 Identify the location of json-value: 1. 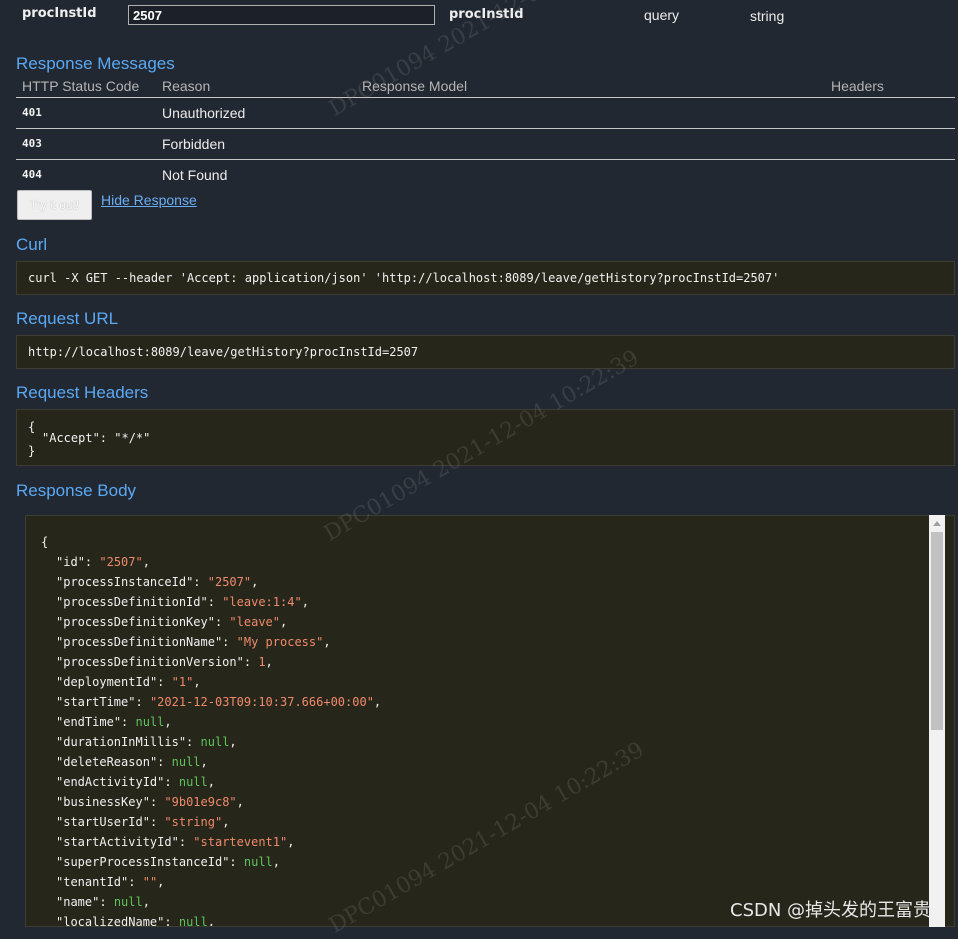
(262, 662).